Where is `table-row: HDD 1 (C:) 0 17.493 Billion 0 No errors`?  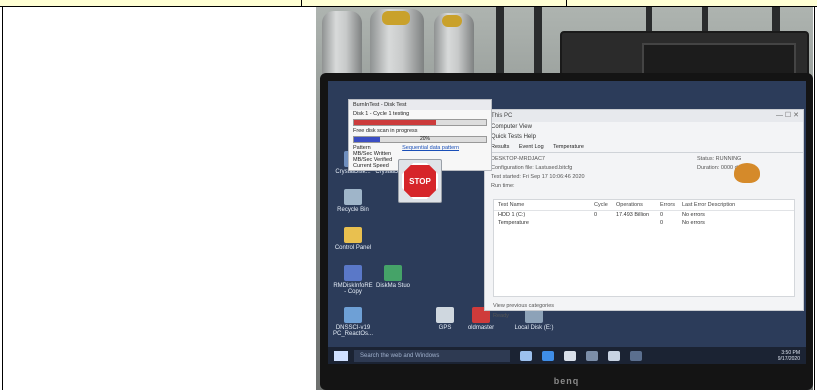 table-row: HDD 1 (C:) 0 17.493 Billion 0 No errors is located at coordinates (644, 215).